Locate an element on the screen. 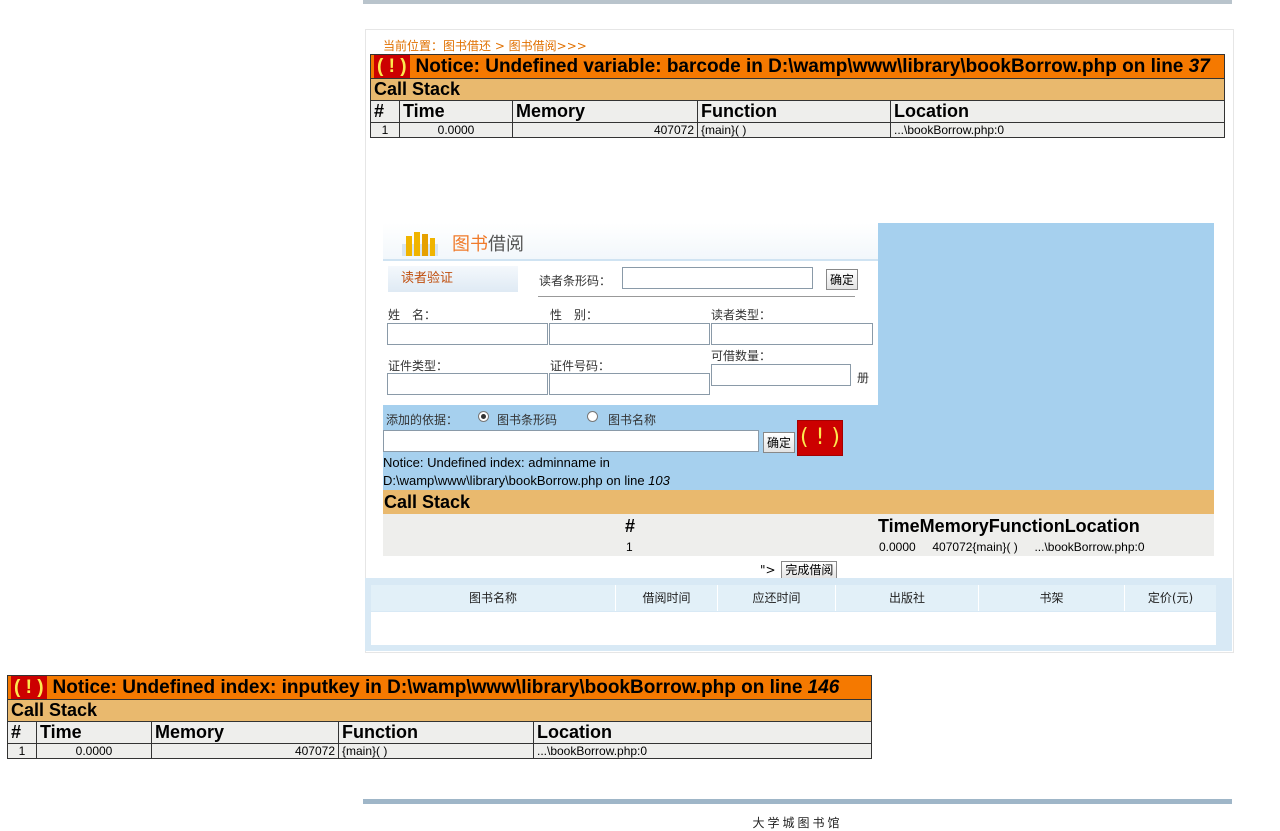 The image size is (1280, 831). breadcrumb: 当前位置：图书借还 > 图书借阅>>> is located at coordinates (485, 46).